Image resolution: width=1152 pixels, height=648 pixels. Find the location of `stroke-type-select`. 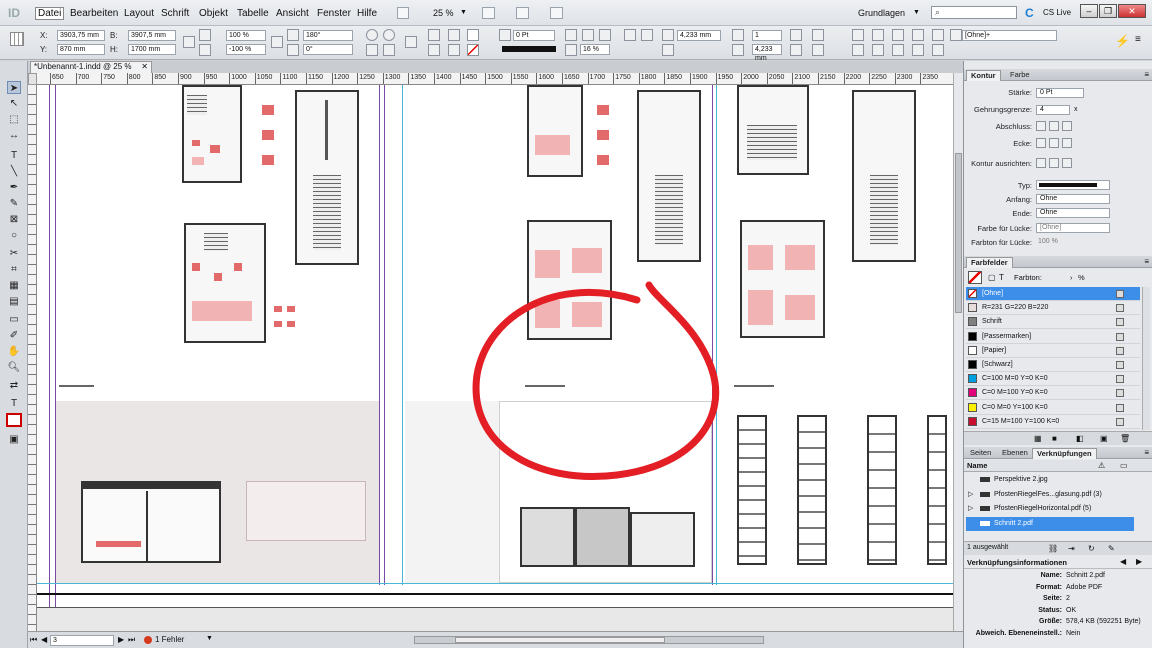

stroke-type-select is located at coordinates (1073, 185).